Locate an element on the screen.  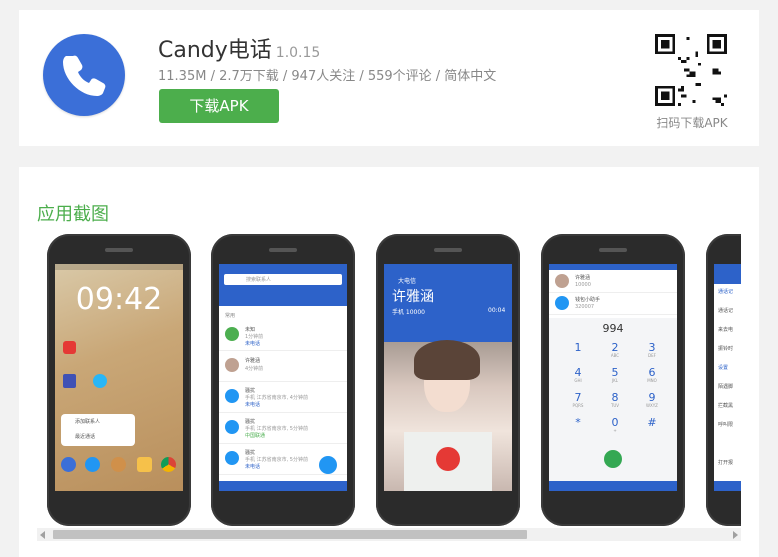
carrier-label: 大电信 is located at coordinates (407, 281).